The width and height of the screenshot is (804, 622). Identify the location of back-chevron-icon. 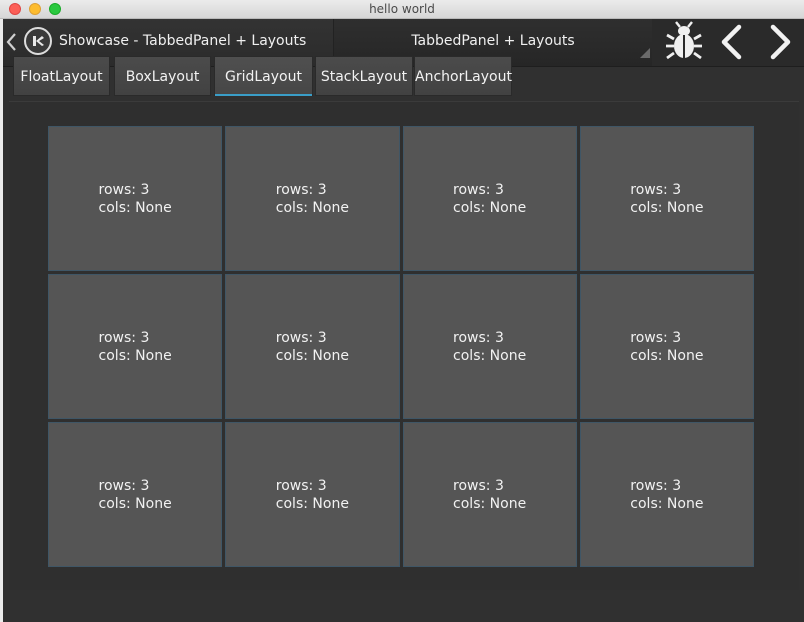
(11, 42).